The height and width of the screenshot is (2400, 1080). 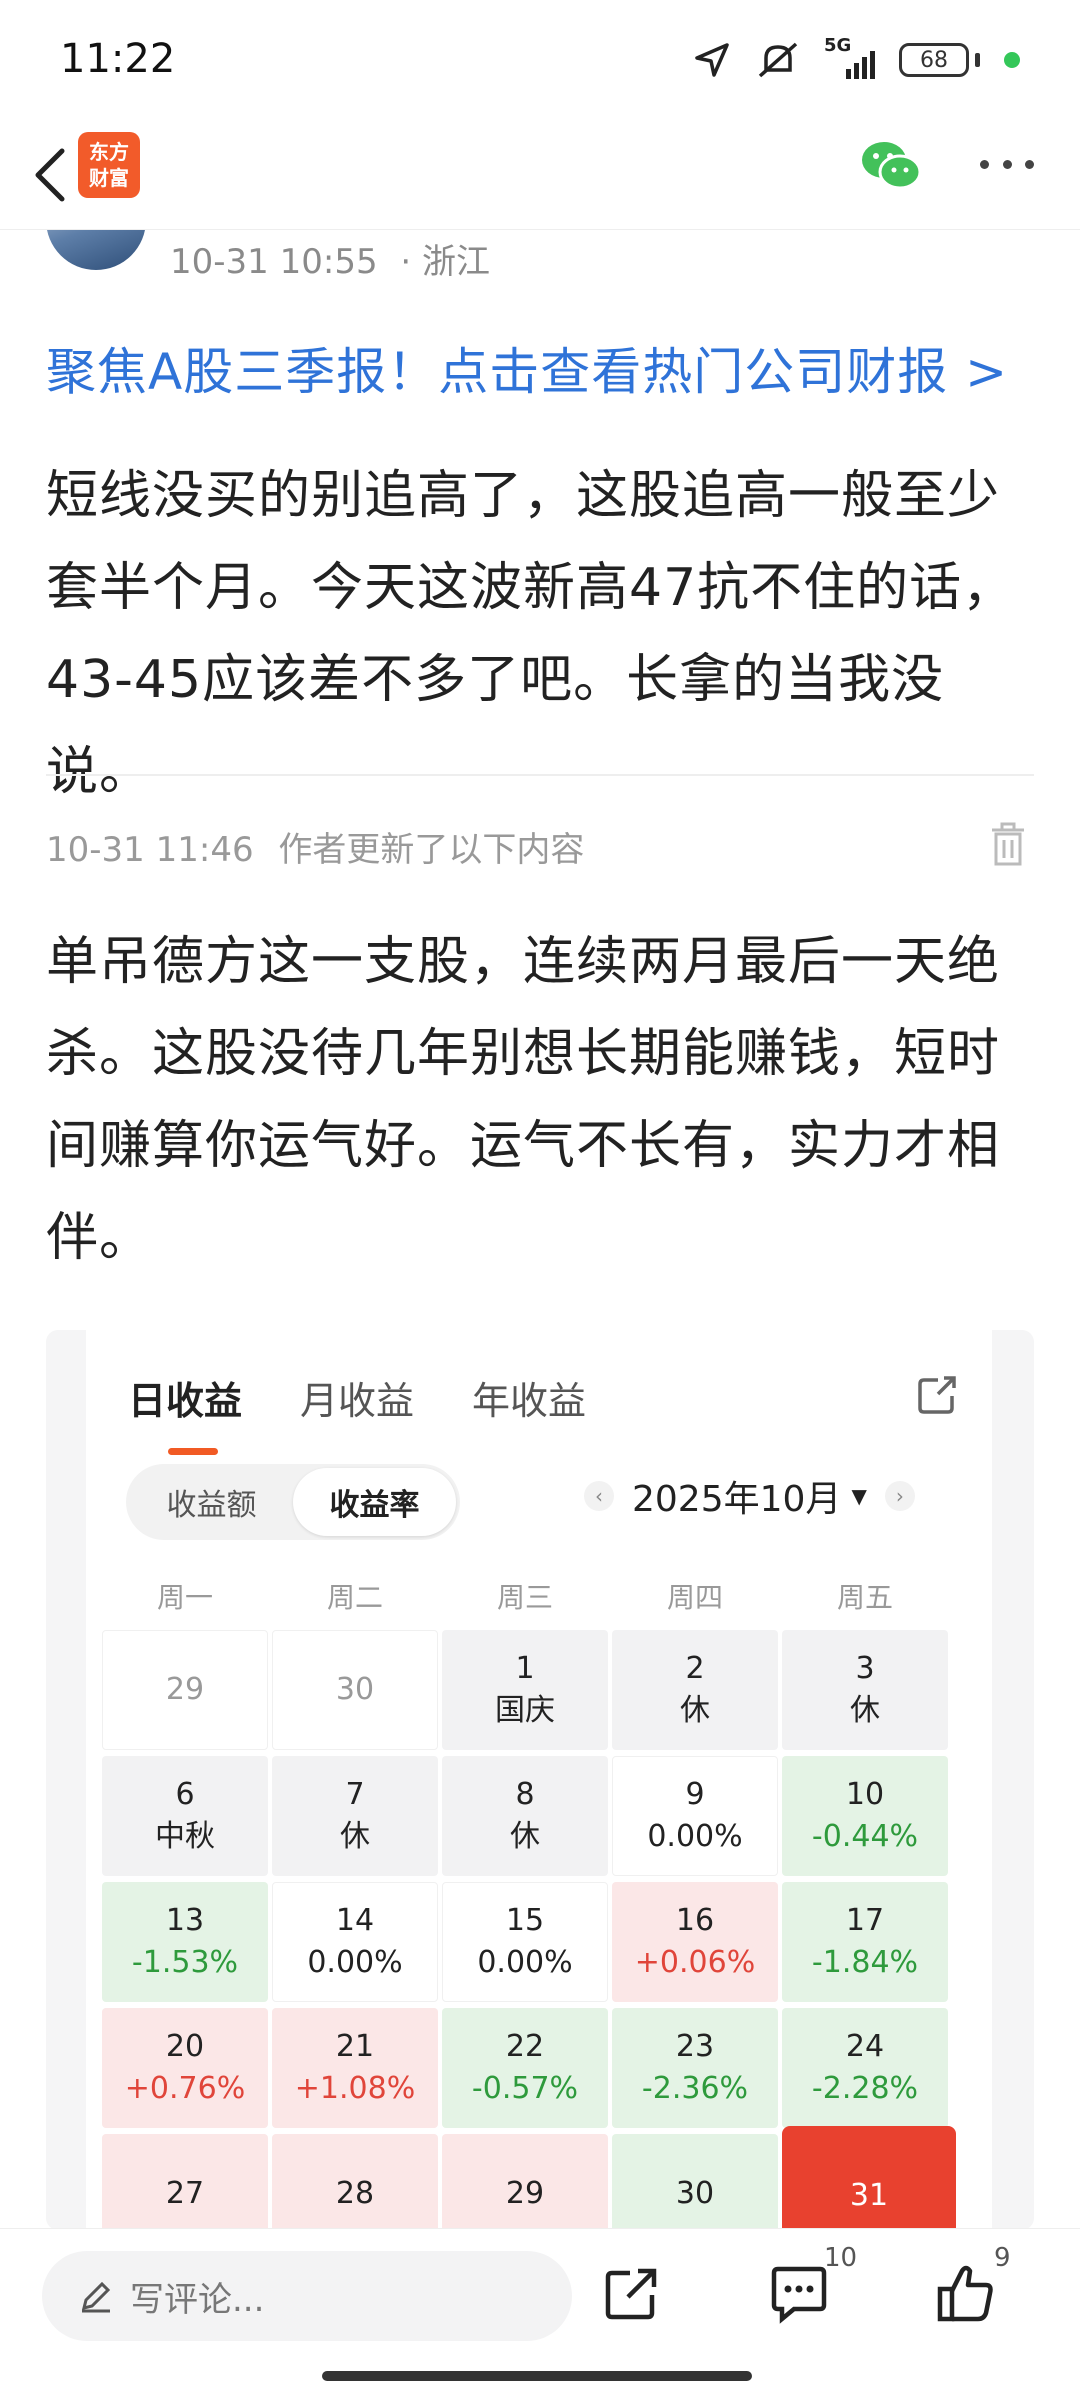 What do you see at coordinates (865, 1836) in the screenshot?
I see `calendar-day-value: -0.44%` at bounding box center [865, 1836].